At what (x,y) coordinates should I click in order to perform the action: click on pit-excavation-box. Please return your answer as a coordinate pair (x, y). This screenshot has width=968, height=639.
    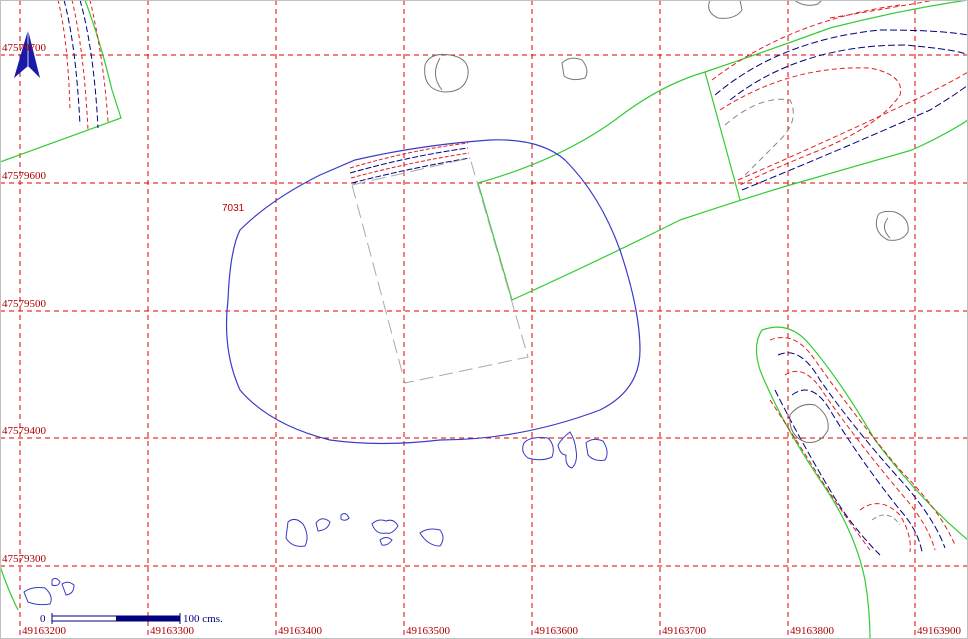
    Looking at the image, I should click on (440, 270).